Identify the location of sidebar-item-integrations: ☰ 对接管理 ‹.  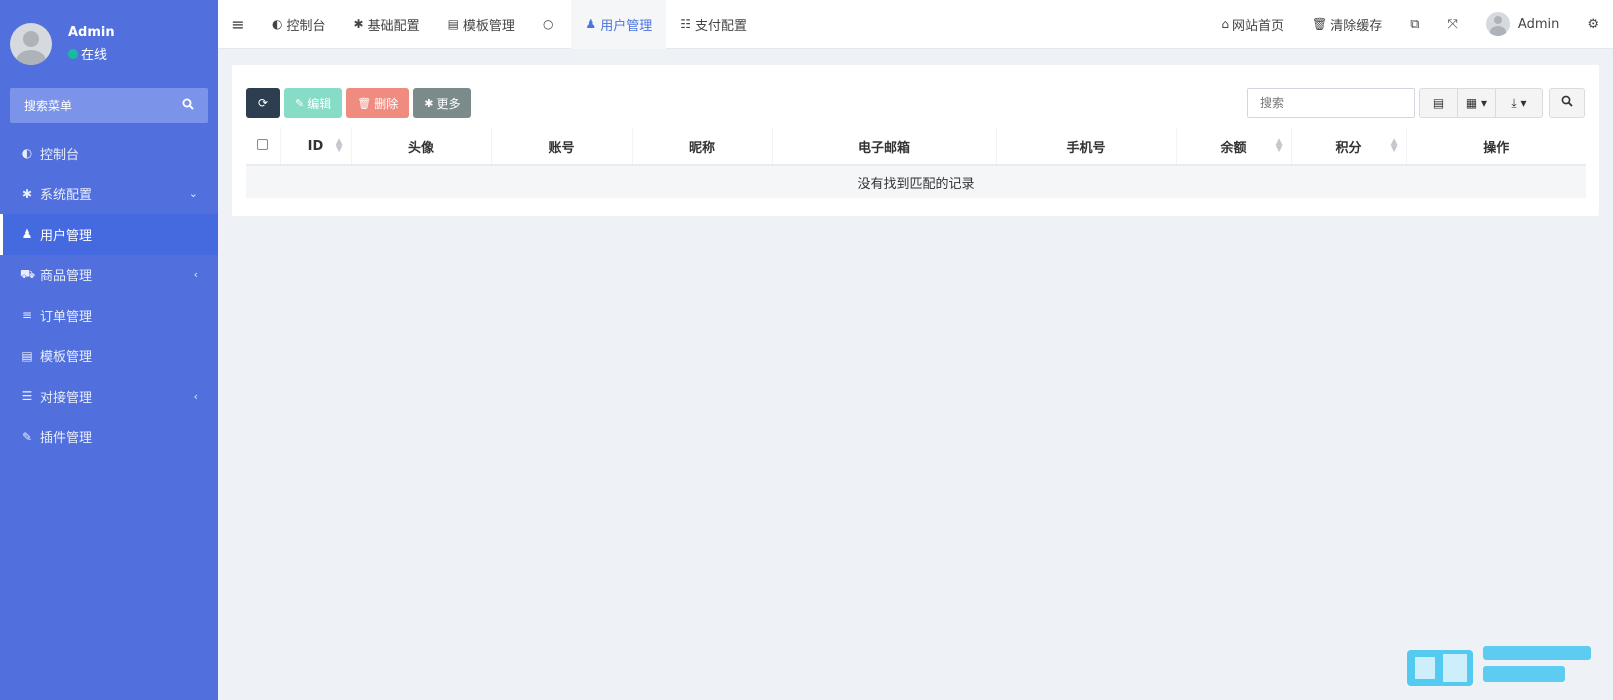
(109, 396).